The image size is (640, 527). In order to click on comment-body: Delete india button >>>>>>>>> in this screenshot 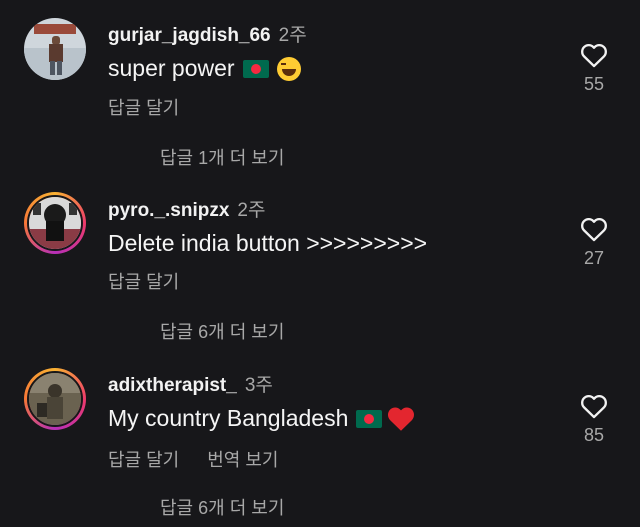, I will do `click(268, 243)`.